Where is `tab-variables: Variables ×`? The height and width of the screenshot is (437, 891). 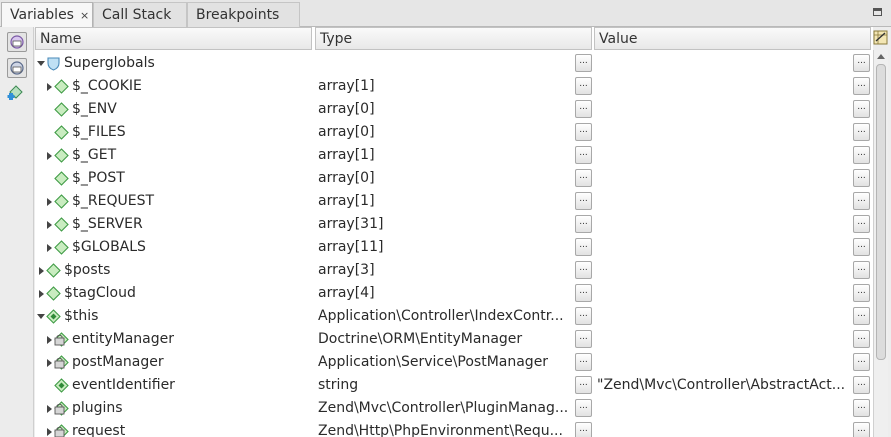 tab-variables: Variables × is located at coordinates (47, 15).